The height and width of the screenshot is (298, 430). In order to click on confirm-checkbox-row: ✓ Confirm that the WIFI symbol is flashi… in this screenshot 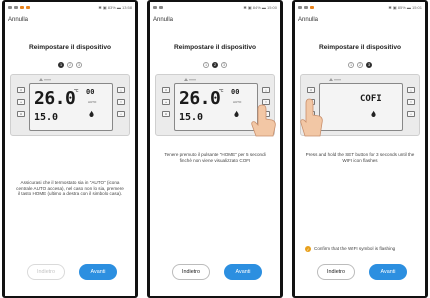, I will do `click(361, 249)`.